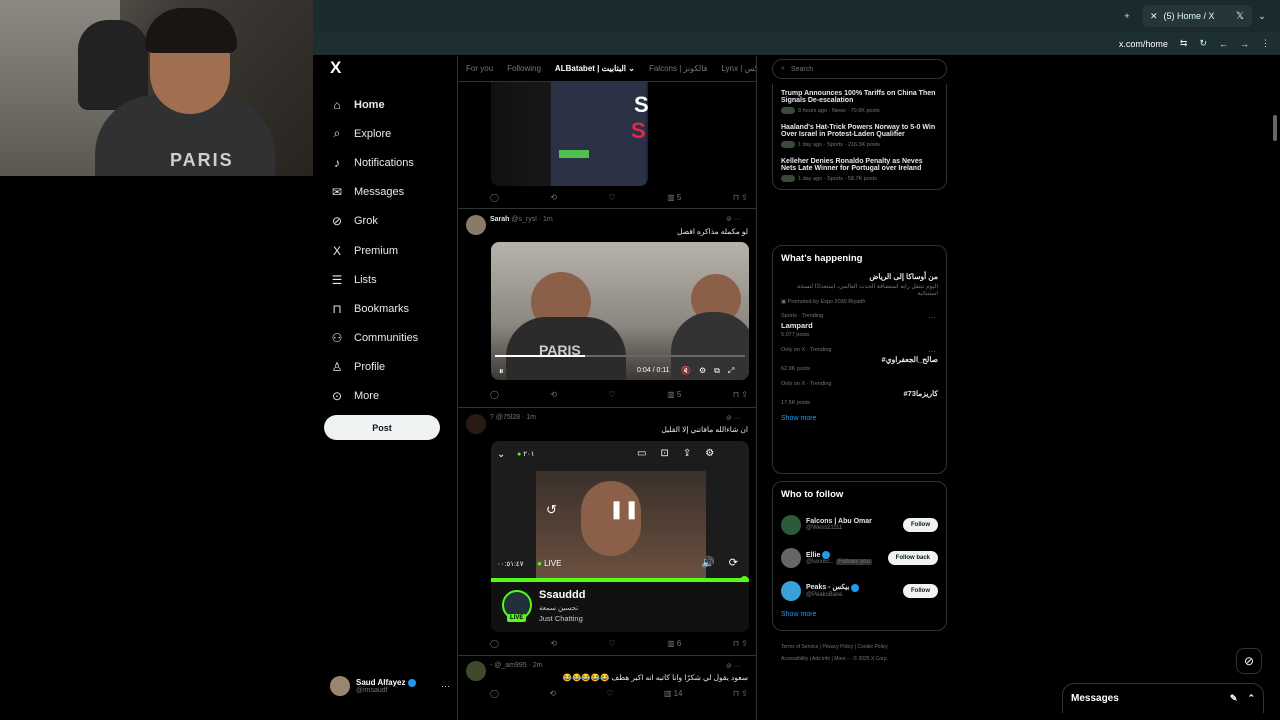  Describe the element at coordinates (1163, 698) in the screenshot. I see `messages-drawer: Messages ✎ ⌃` at that location.